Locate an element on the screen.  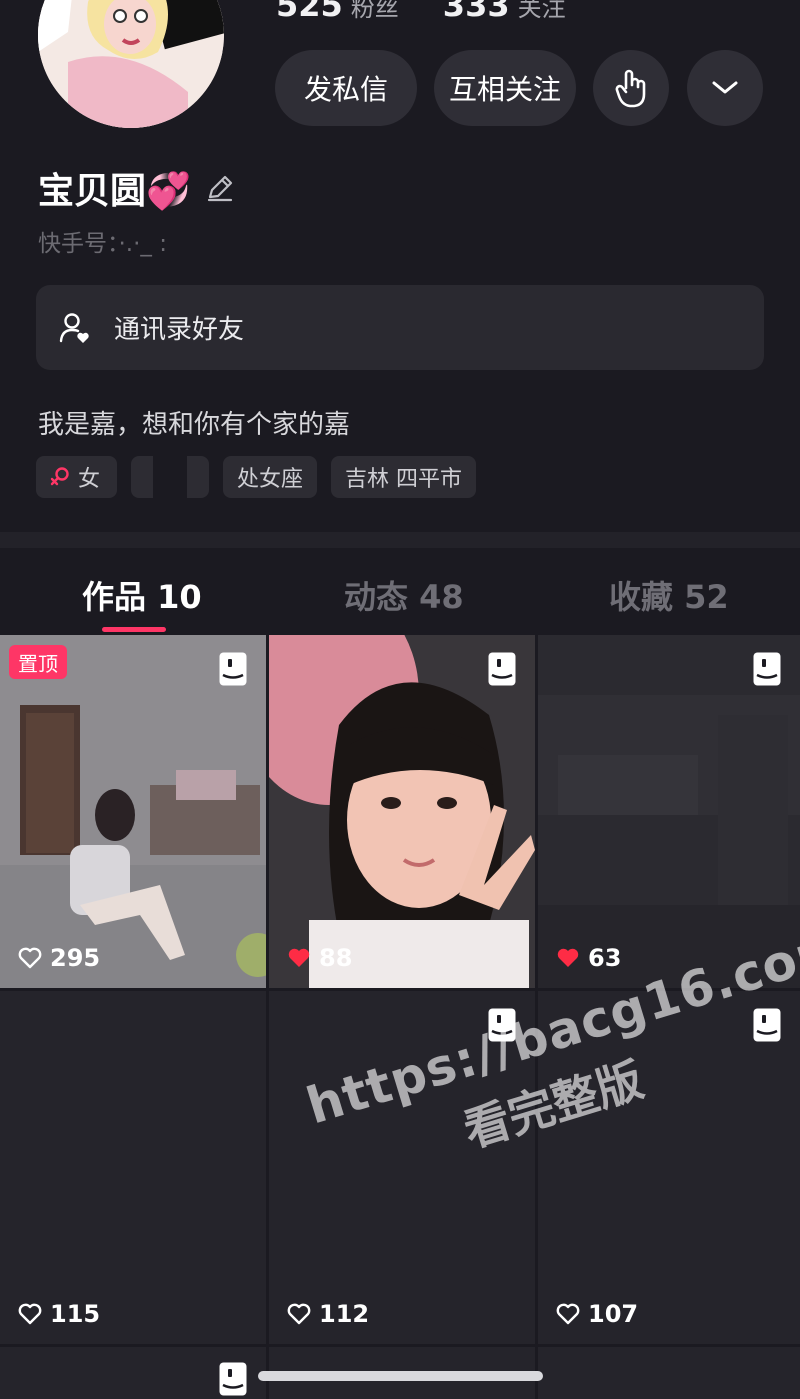
like-count: 295 is located at coordinates (59, 958).